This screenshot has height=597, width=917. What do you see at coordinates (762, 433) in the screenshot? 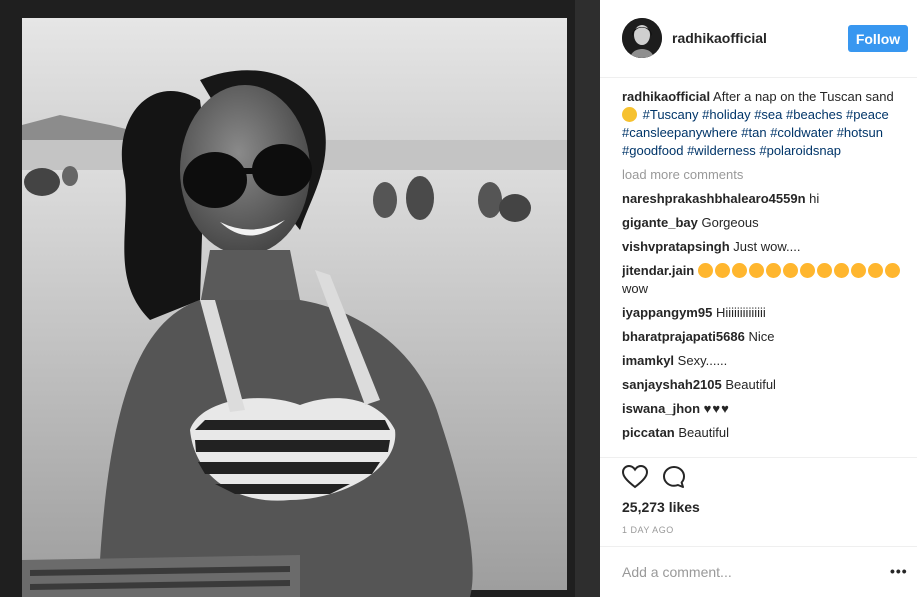
I see `comment-item: piccatan Beautiful` at bounding box center [762, 433].